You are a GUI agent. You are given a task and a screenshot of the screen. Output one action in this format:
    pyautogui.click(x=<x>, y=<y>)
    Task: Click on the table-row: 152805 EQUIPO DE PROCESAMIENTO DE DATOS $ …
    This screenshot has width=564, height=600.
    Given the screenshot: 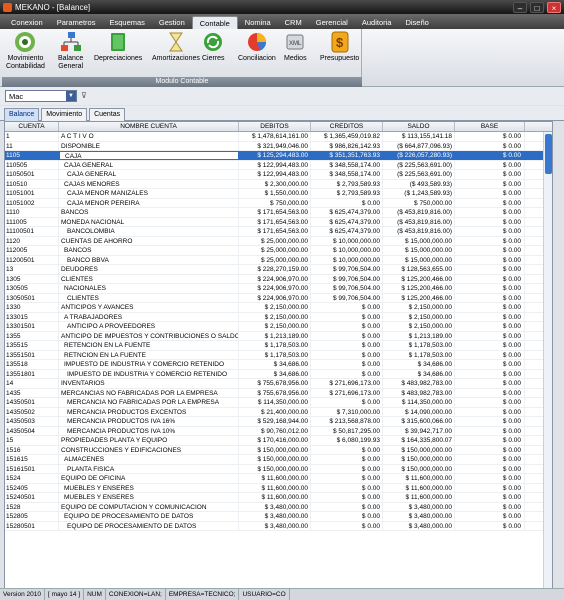 What is the action you would take?
    pyautogui.click(x=278, y=517)
    